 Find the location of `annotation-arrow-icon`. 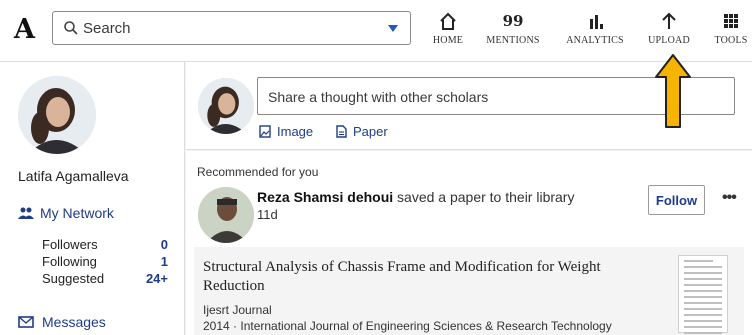

annotation-arrow-icon is located at coordinates (673, 91).